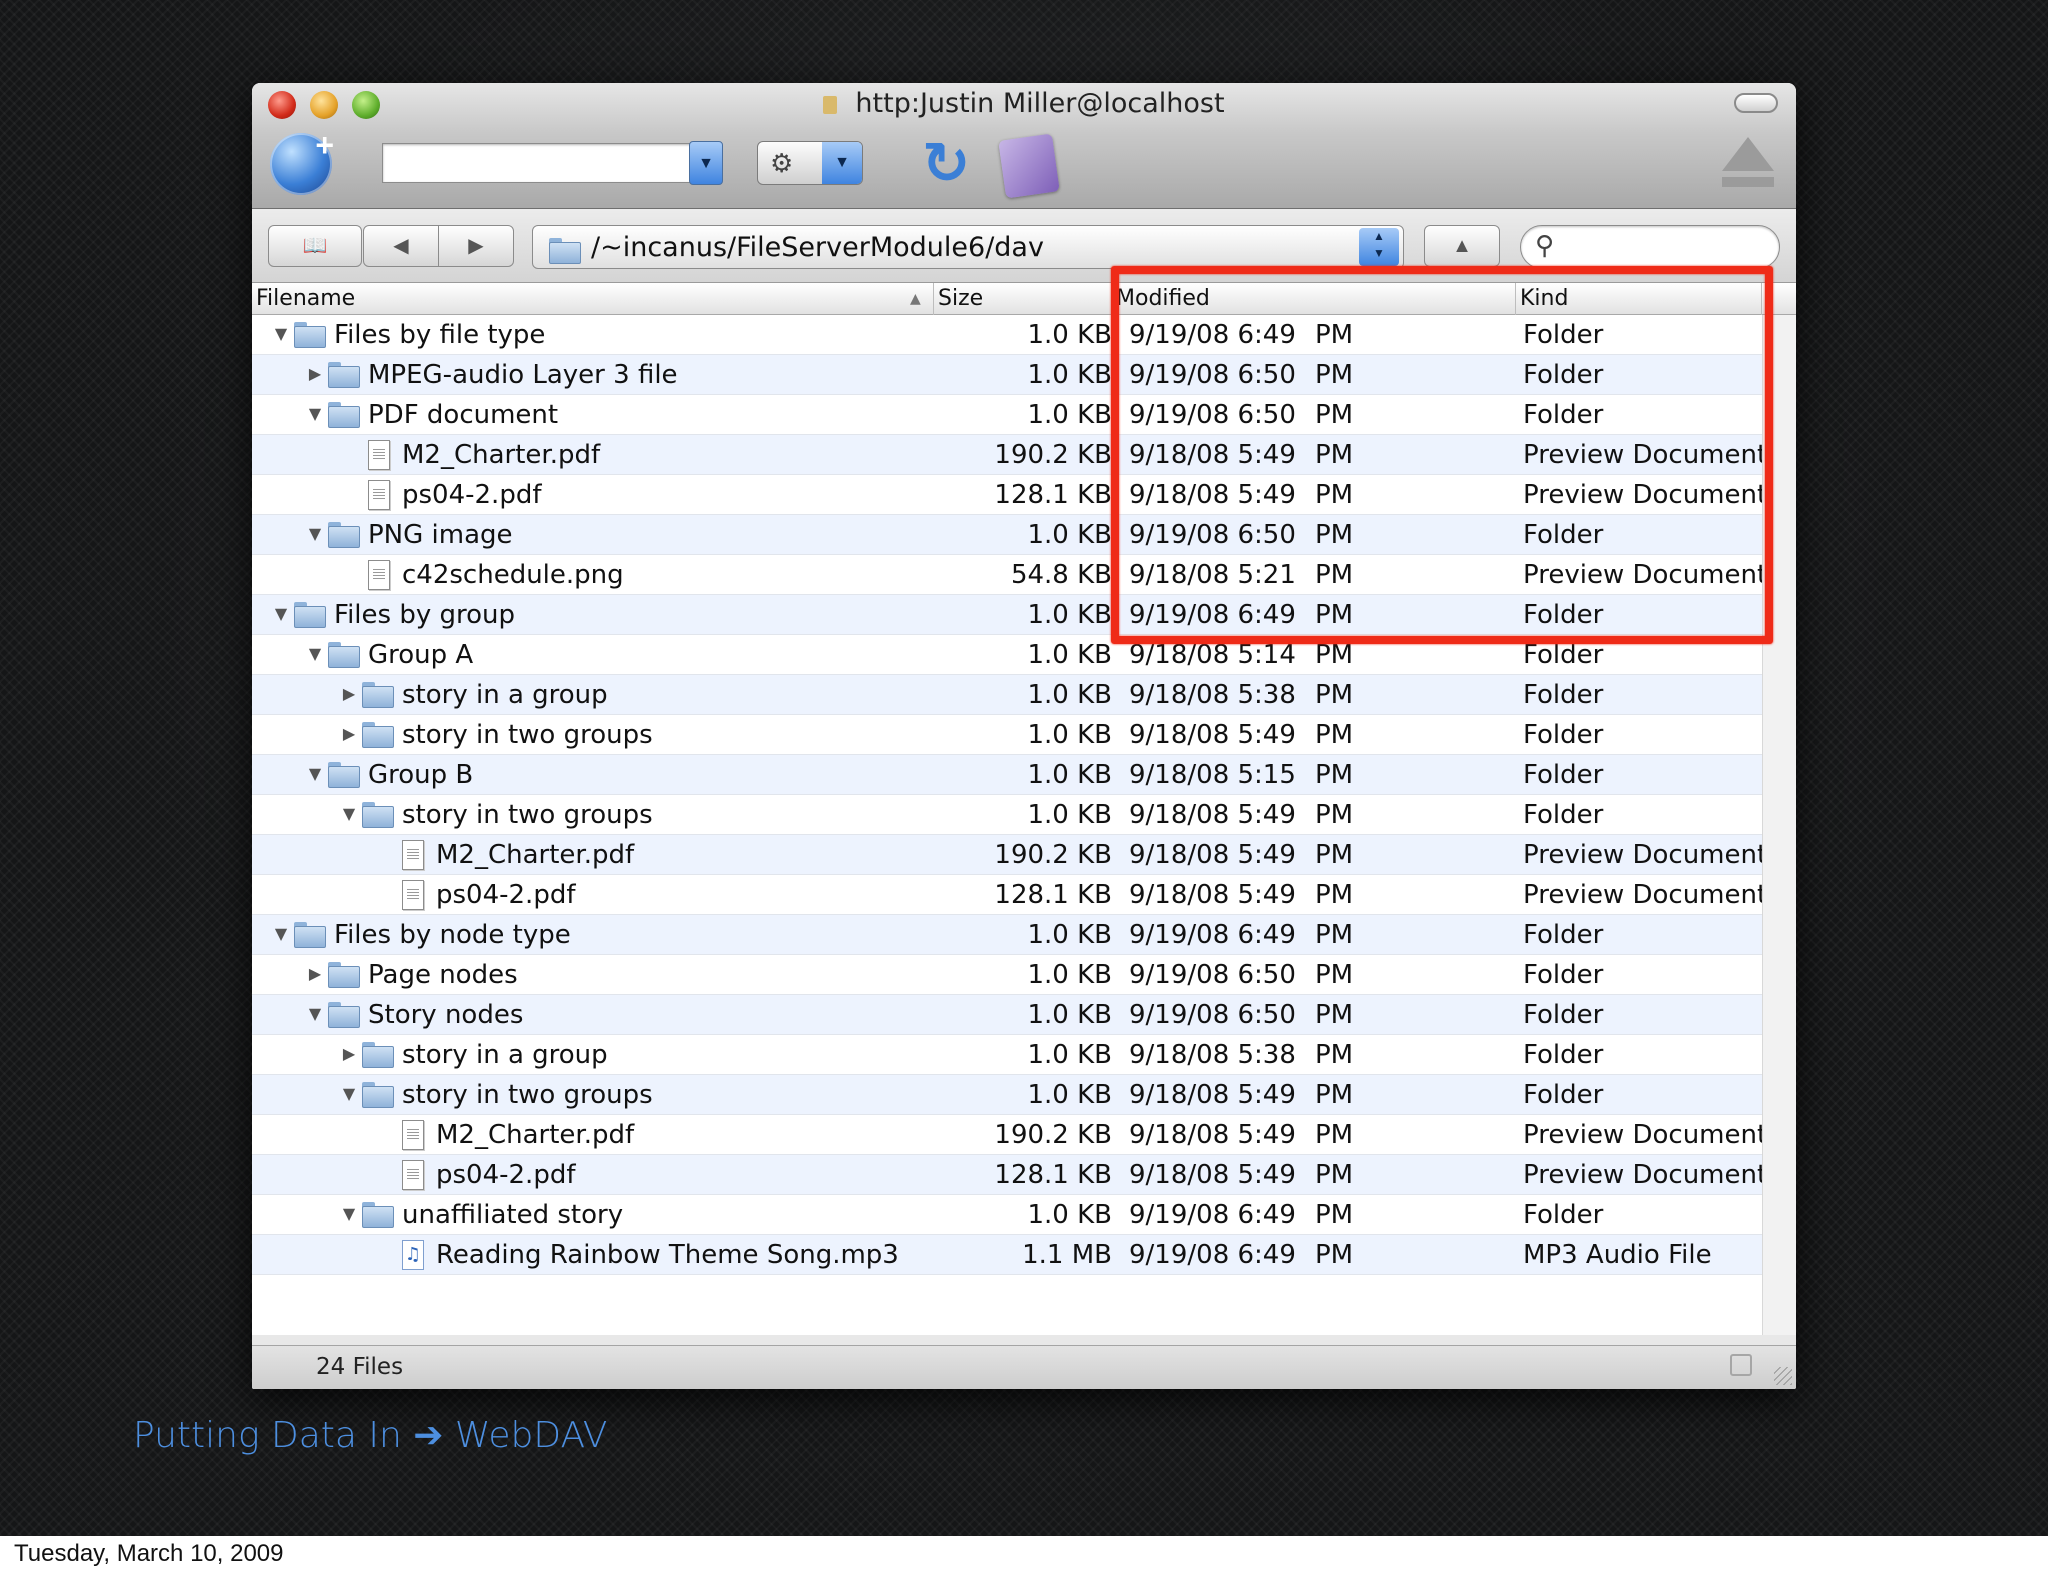 This screenshot has width=2048, height=1576. I want to click on new-connection-button: +, so click(302, 161).